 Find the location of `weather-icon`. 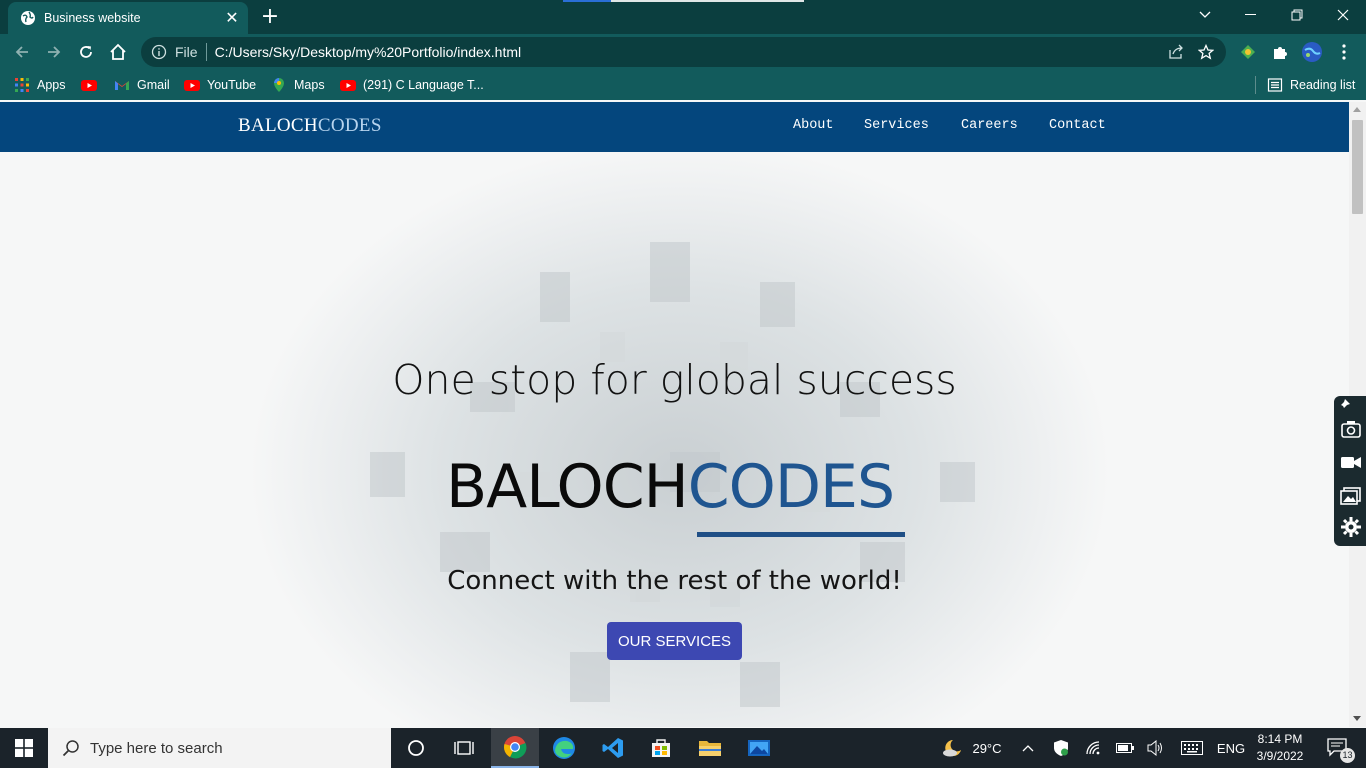

weather-icon is located at coordinates (953, 748).